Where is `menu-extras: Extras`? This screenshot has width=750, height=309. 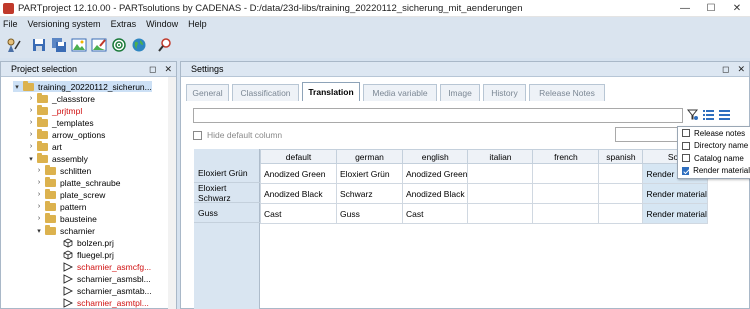 menu-extras: Extras is located at coordinates (124, 24).